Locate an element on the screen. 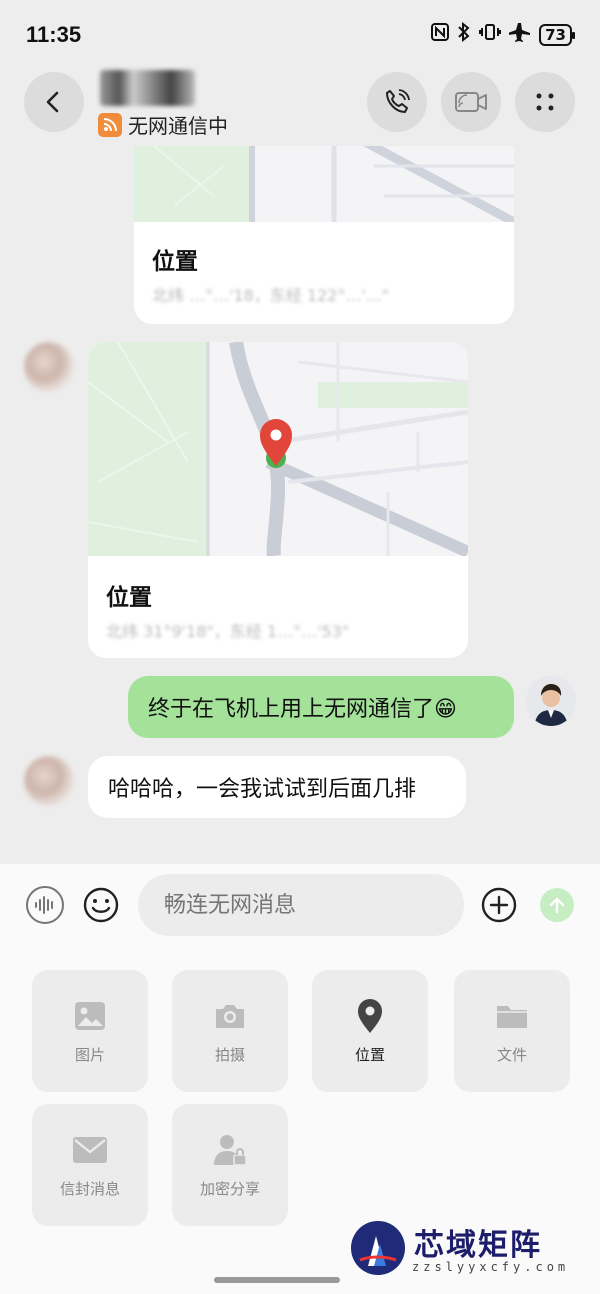  tool-envelope-message: 信封消息 is located at coordinates (90, 1165).